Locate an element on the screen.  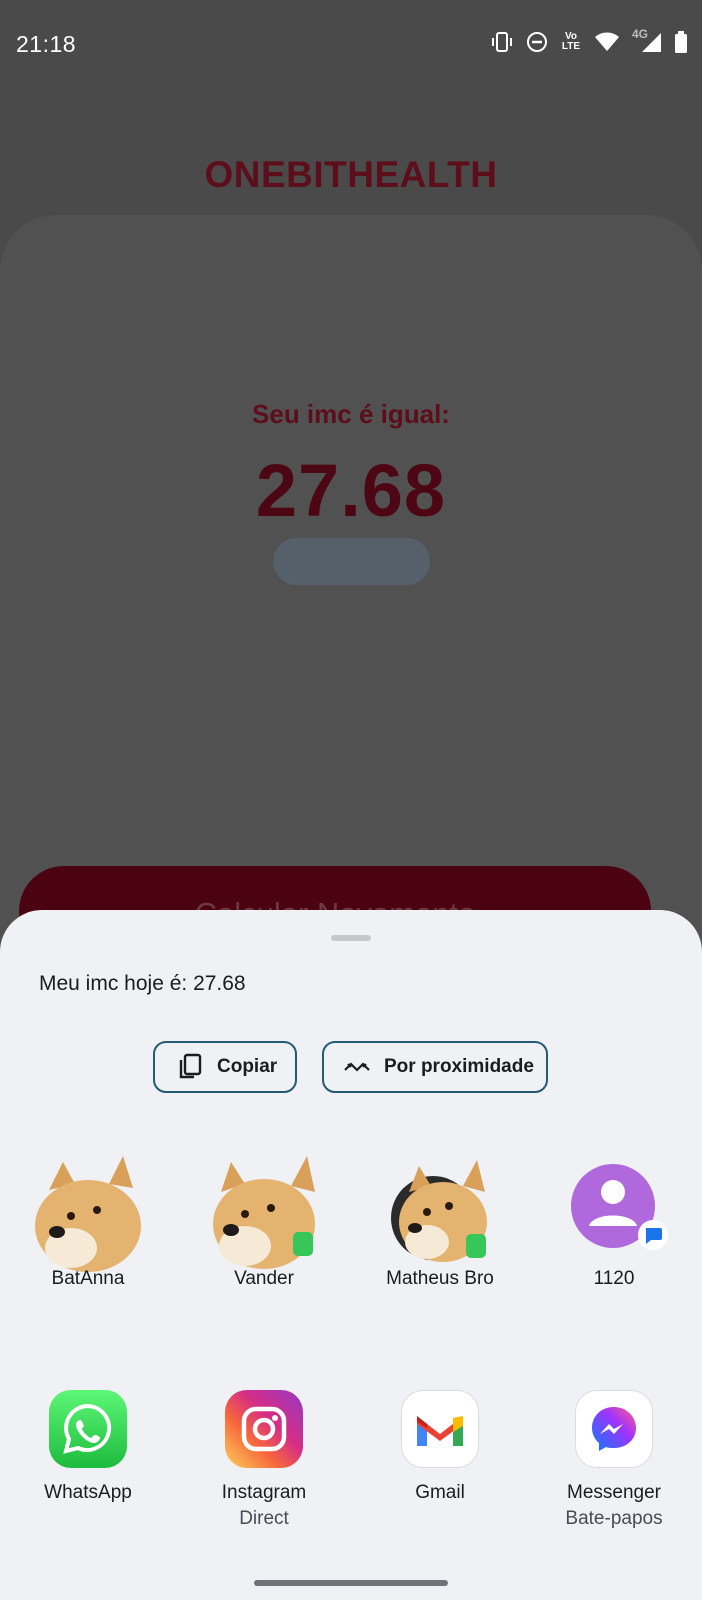
messenger-icon is located at coordinates (614, 1429).